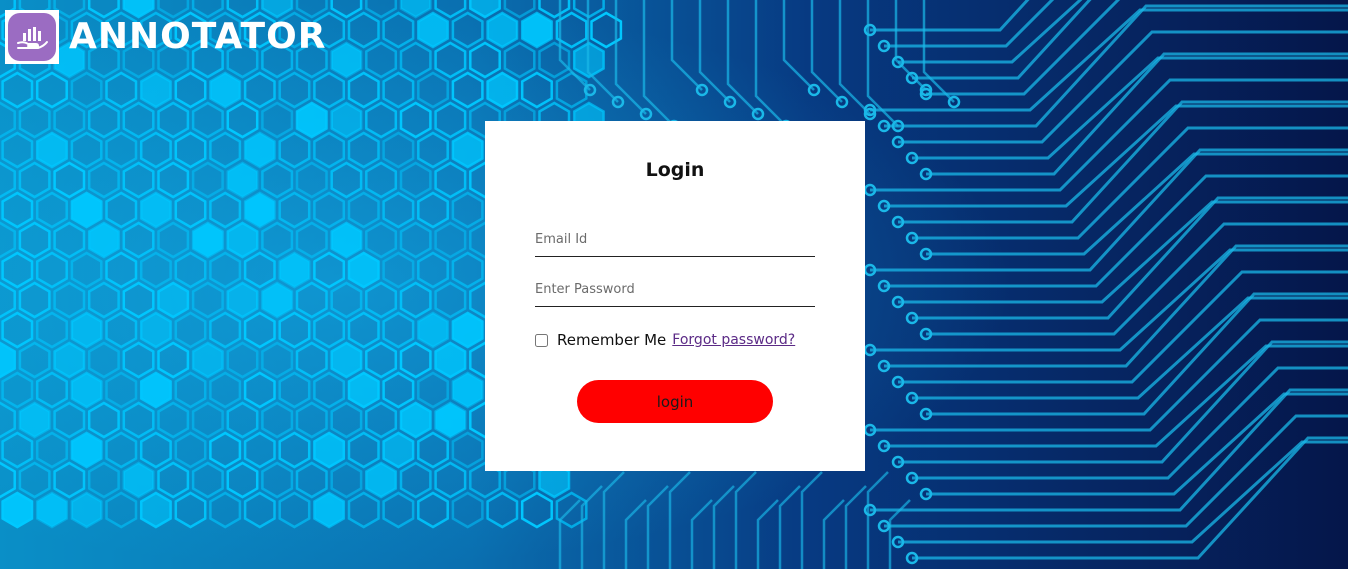 This screenshot has height=569, width=1348. I want to click on login-title: Login, so click(675, 170).